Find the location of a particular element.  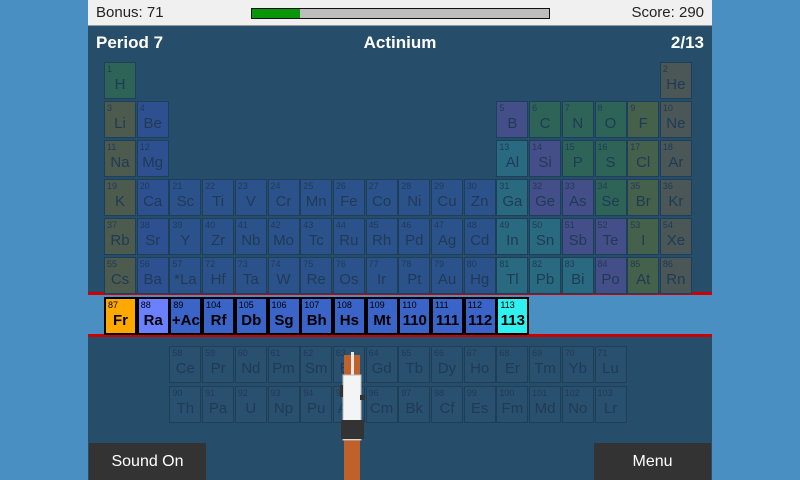

element-cell-ra: 88 Ra is located at coordinates (153, 316).